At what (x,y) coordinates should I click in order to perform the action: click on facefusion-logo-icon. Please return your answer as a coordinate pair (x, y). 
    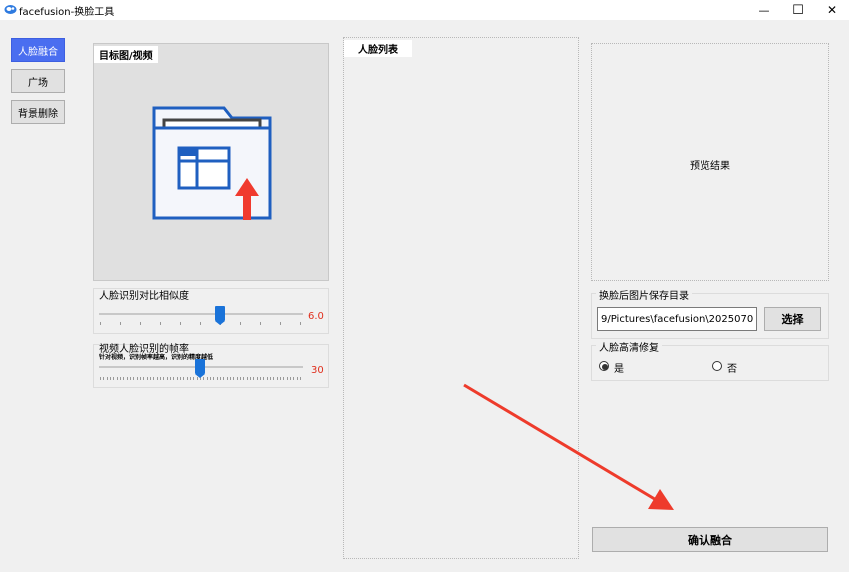
    Looking at the image, I should click on (10, 9).